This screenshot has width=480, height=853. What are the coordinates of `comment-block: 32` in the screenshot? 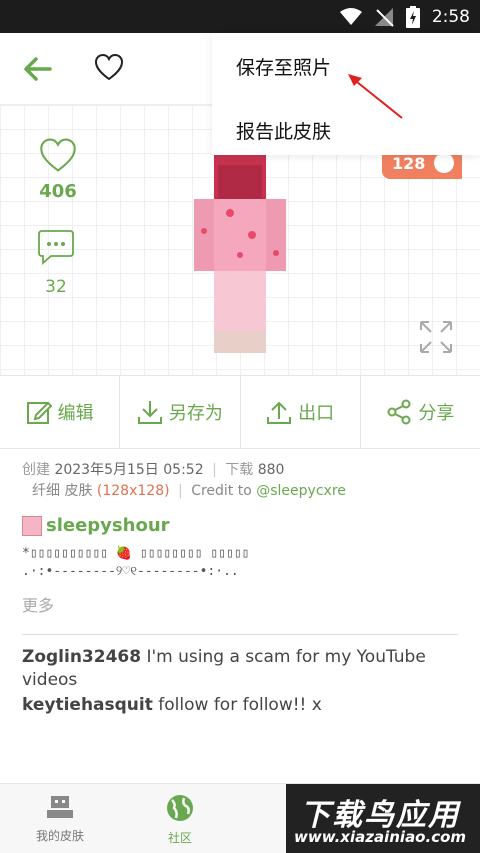 It's located at (56, 263).